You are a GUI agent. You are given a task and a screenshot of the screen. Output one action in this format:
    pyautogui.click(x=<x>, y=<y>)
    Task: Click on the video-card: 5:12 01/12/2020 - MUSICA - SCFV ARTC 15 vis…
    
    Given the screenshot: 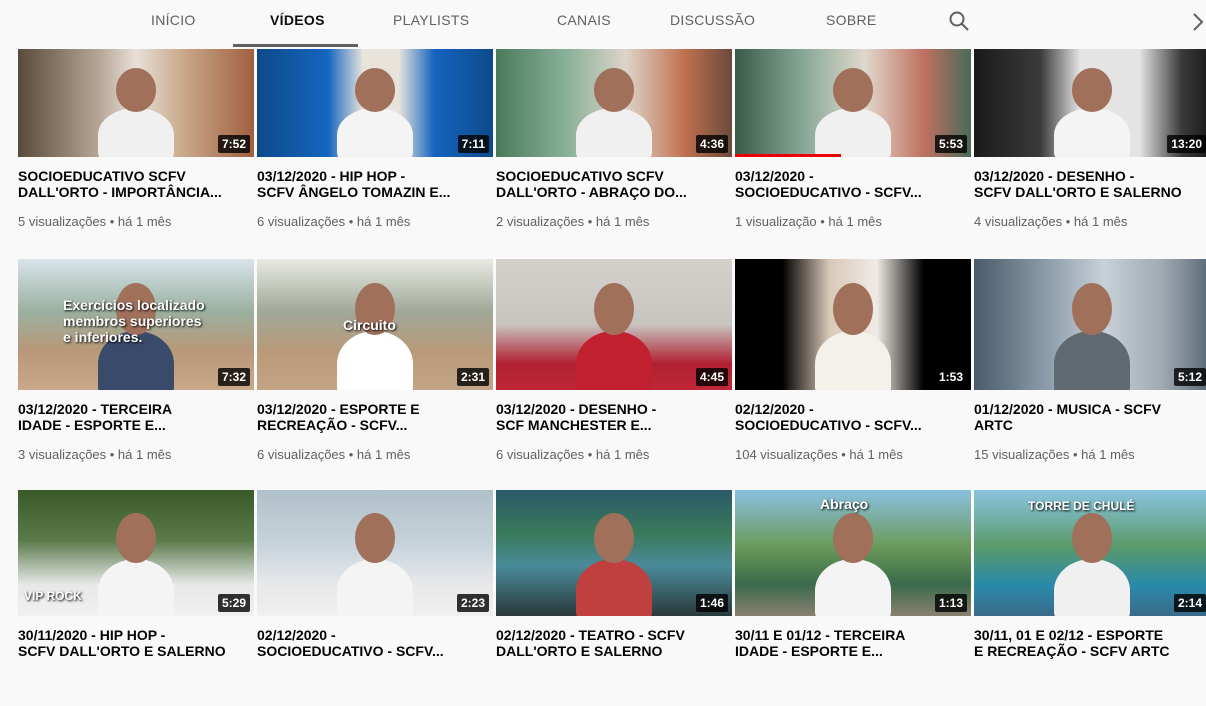 What is the action you would take?
    pyautogui.click(x=1090, y=369)
    